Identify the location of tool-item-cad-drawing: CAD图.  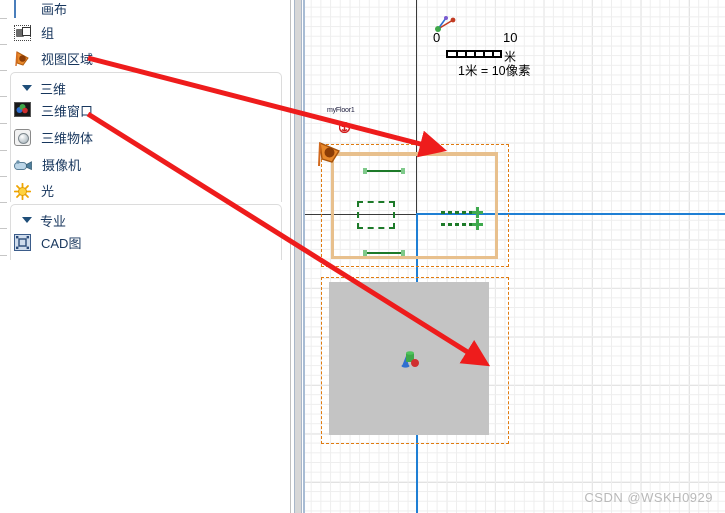
(47, 243).